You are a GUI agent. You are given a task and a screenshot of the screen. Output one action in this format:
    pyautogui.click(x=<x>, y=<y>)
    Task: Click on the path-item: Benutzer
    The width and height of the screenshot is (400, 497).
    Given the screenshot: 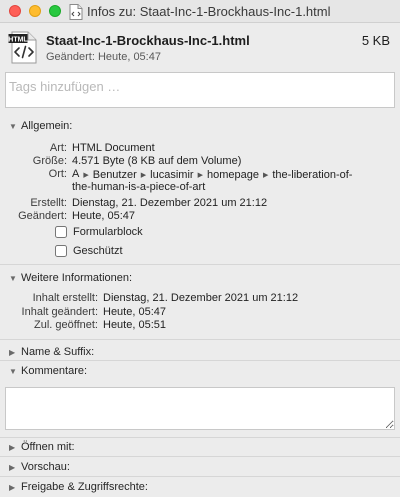 What is the action you would take?
    pyautogui.click(x=114, y=175)
    